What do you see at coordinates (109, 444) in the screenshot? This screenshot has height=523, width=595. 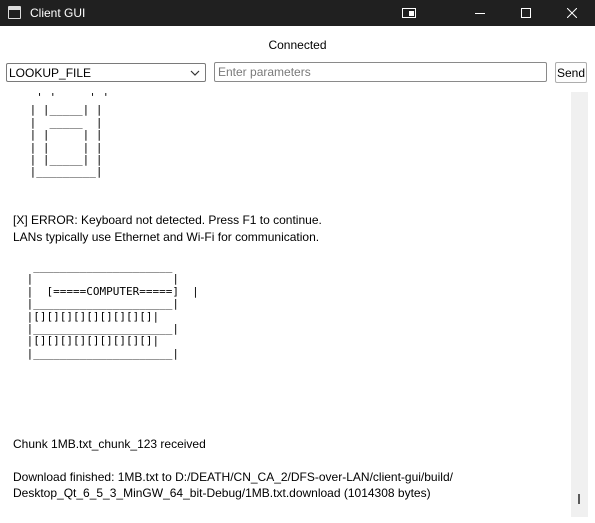 I see `chunk-message: Chunk 1MB.txt_chunk_123 received` at bounding box center [109, 444].